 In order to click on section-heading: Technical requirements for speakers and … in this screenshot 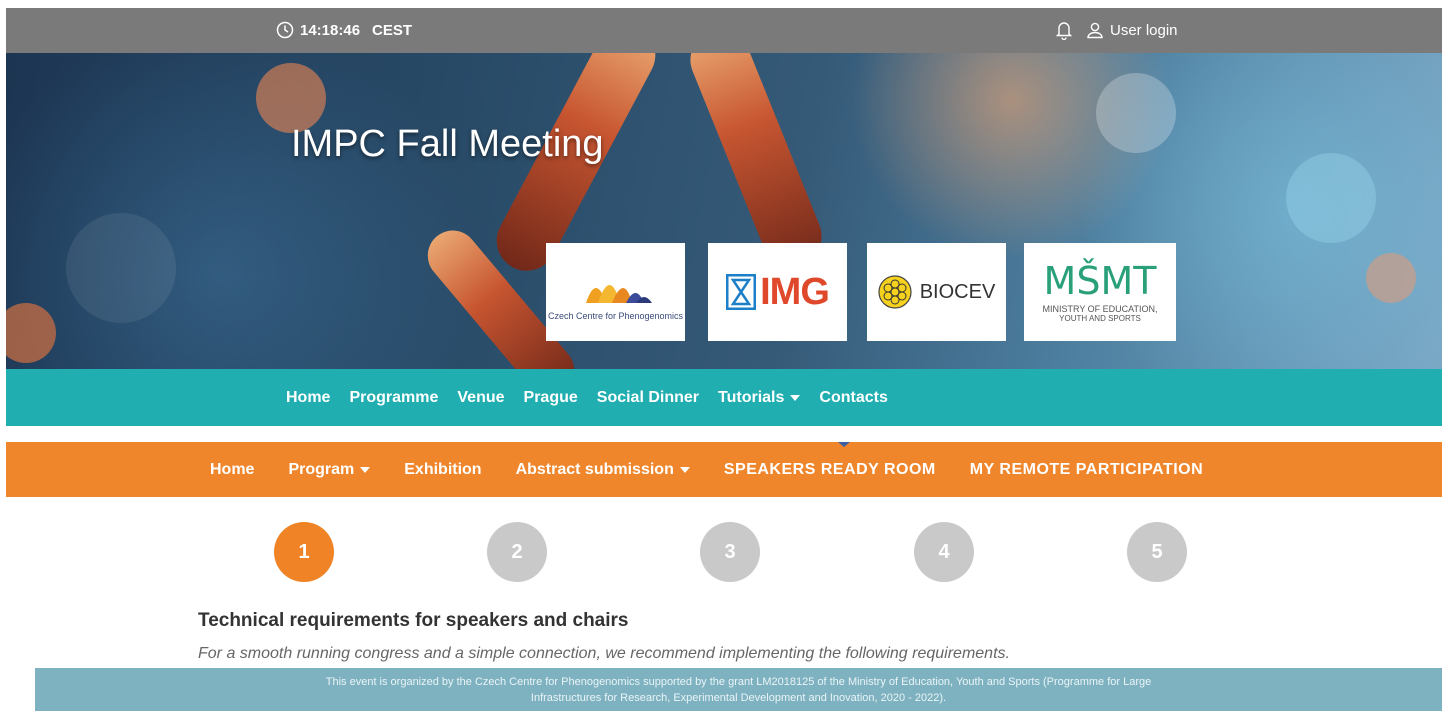, I will do `click(413, 620)`.